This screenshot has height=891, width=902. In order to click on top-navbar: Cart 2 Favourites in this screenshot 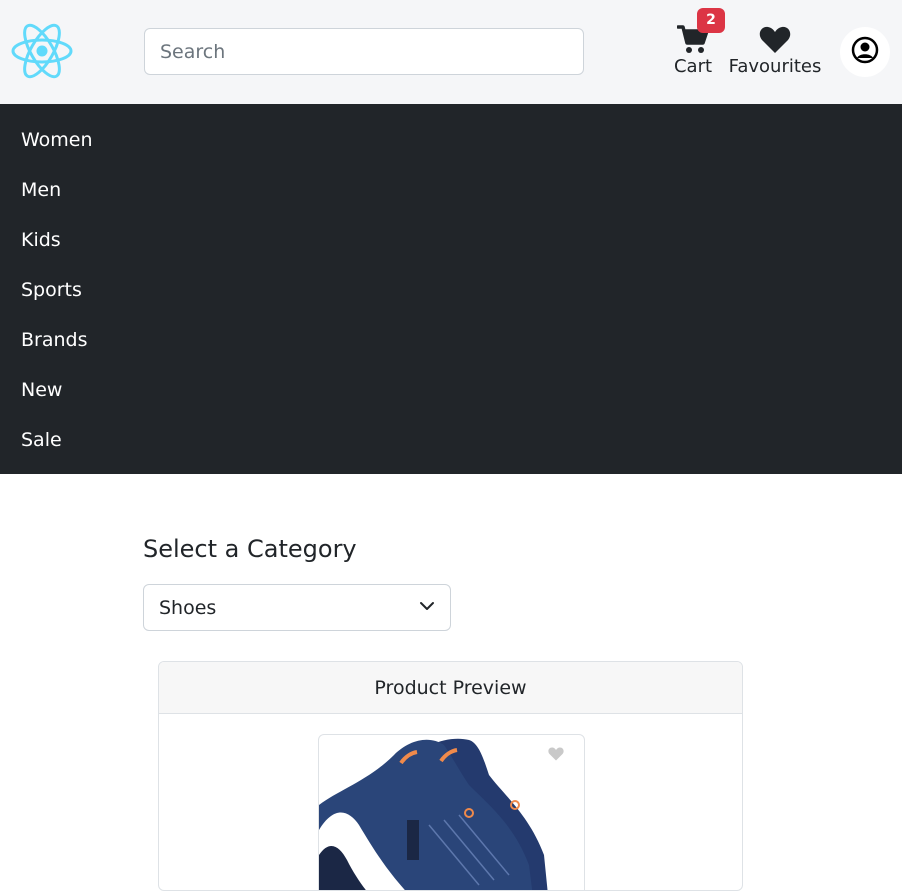, I will do `click(451, 52)`.